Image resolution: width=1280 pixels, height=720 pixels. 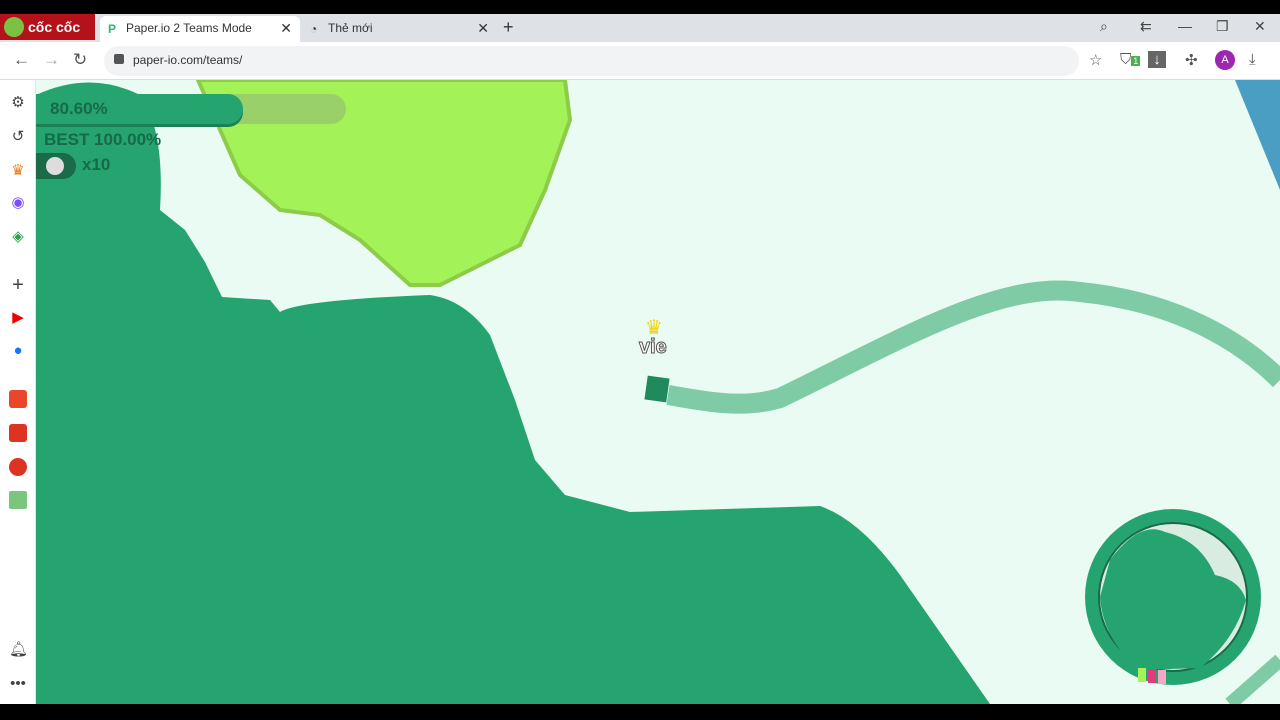 What do you see at coordinates (18, 351) in the screenshot?
I see `facebook-icon: ●` at bounding box center [18, 351].